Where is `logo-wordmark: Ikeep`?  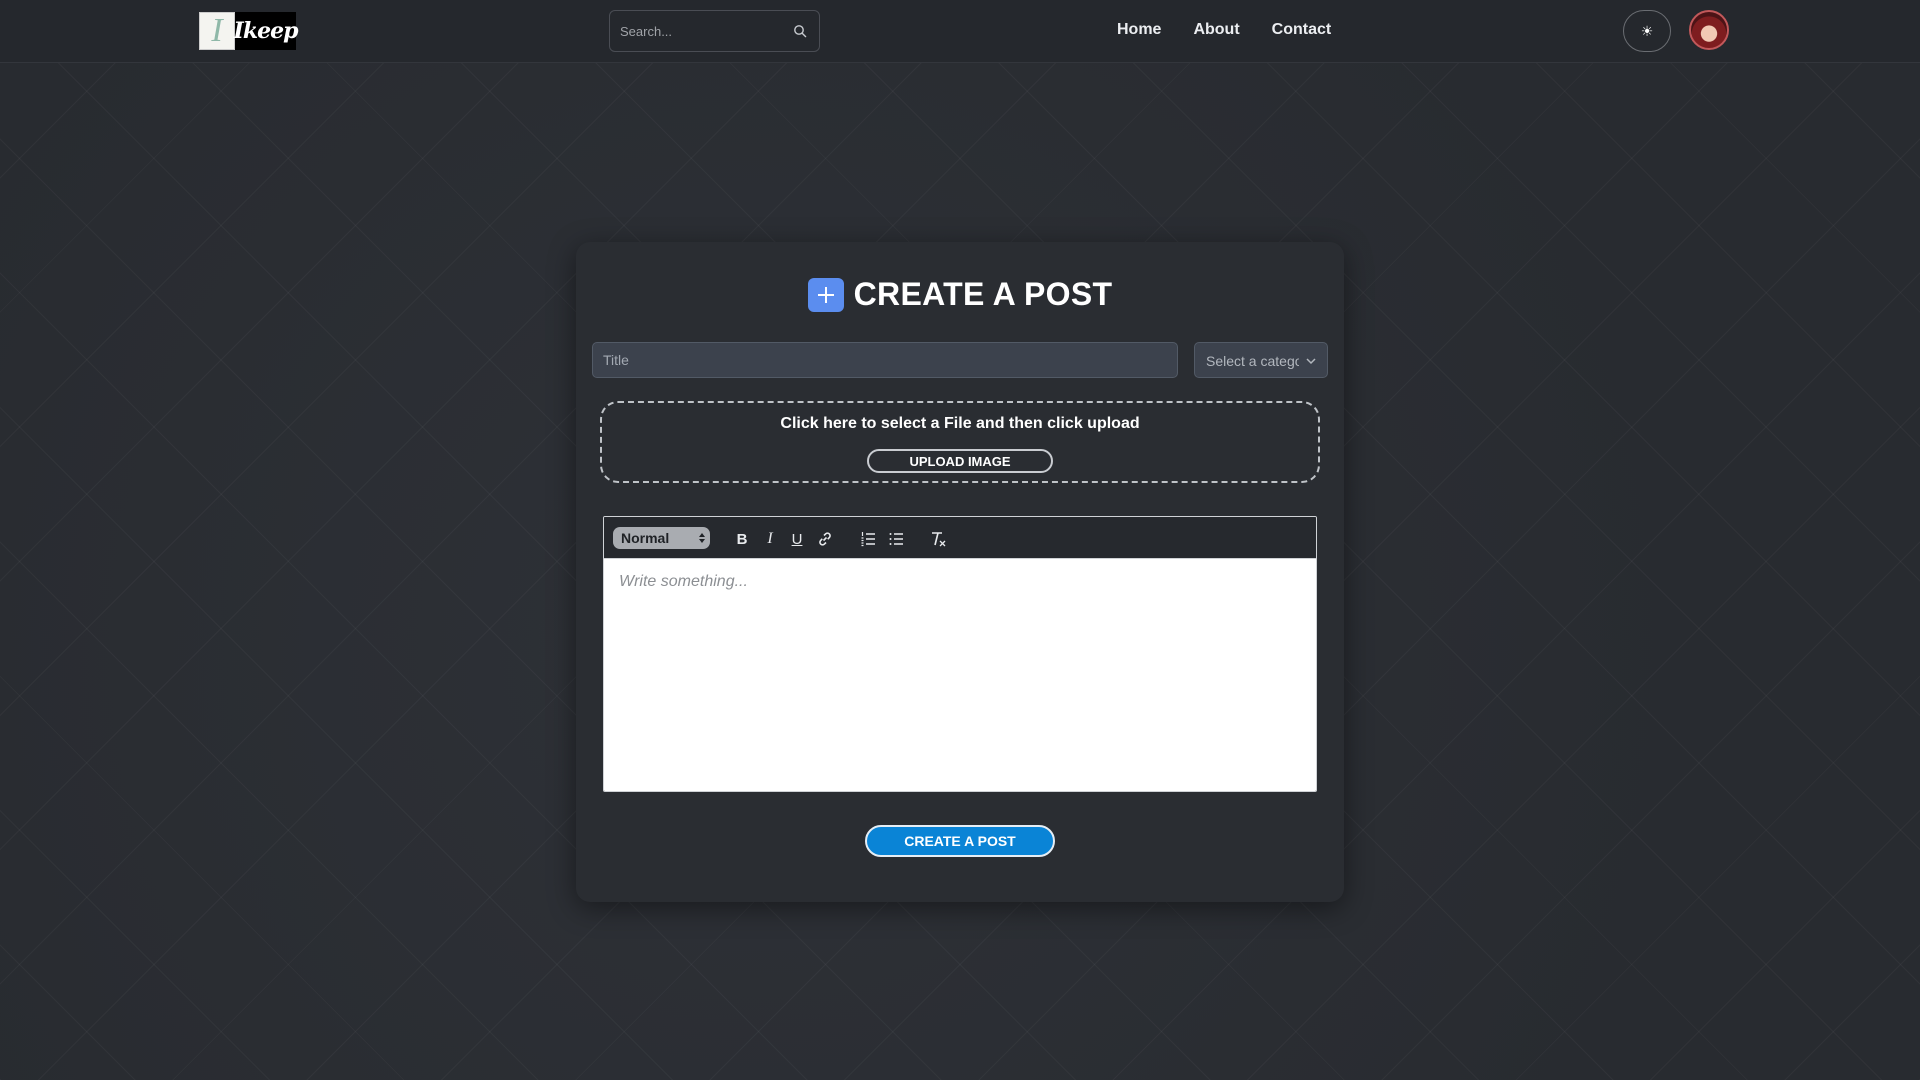
logo-wordmark: Ikeep is located at coordinates (266, 31).